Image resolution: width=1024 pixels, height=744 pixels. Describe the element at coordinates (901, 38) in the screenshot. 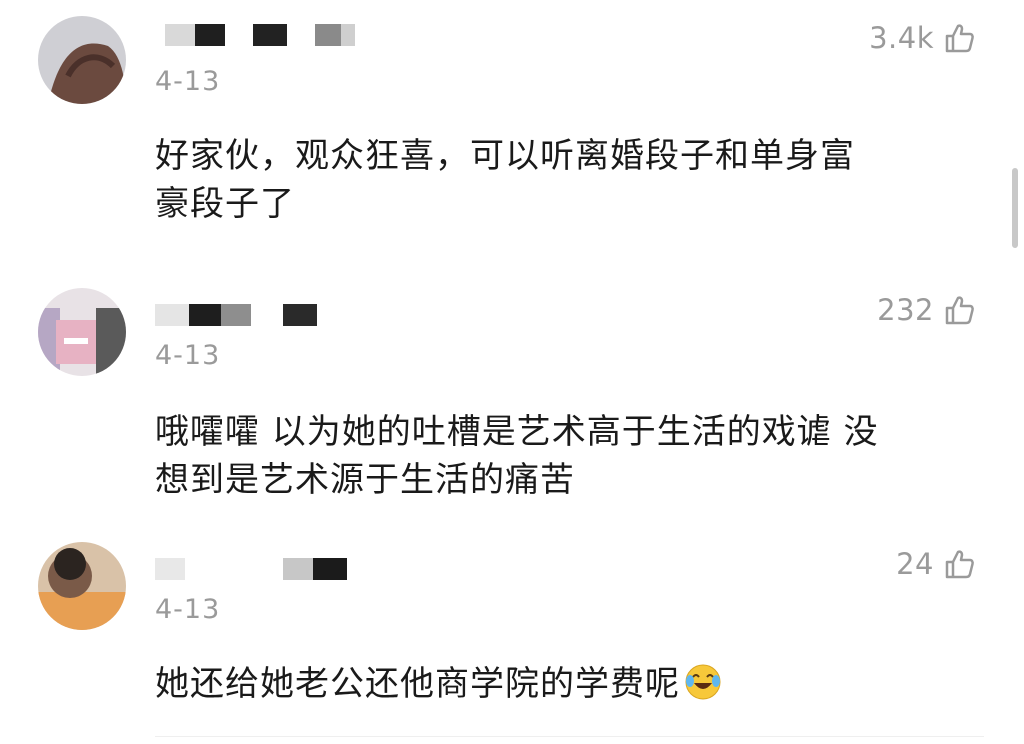

I see `like-count: 3.4k` at that location.